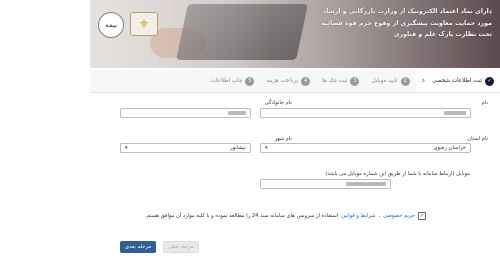 This screenshot has width=500, height=266. What do you see at coordinates (335, 81) in the screenshot?
I see `step-label: ثبت چک ها` at bounding box center [335, 81].